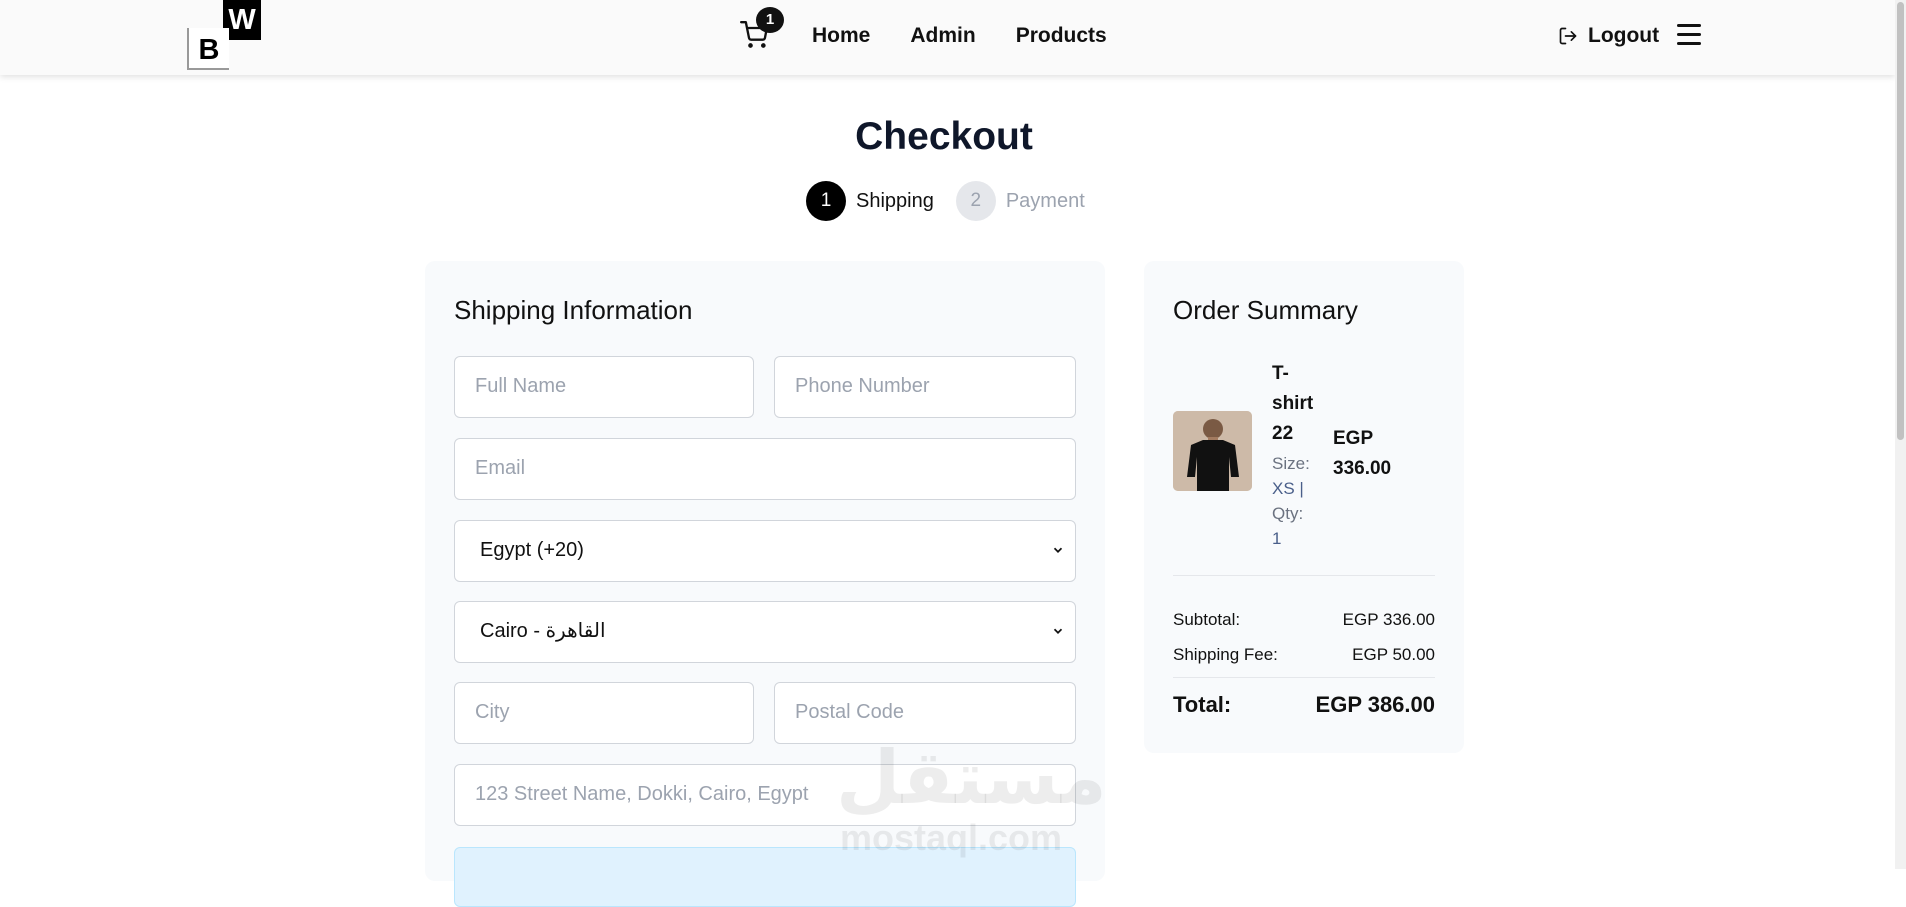 Image resolution: width=1906 pixels, height=907 pixels. What do you see at coordinates (895, 200) in the screenshot?
I see `step-1-label: Shipping` at bounding box center [895, 200].